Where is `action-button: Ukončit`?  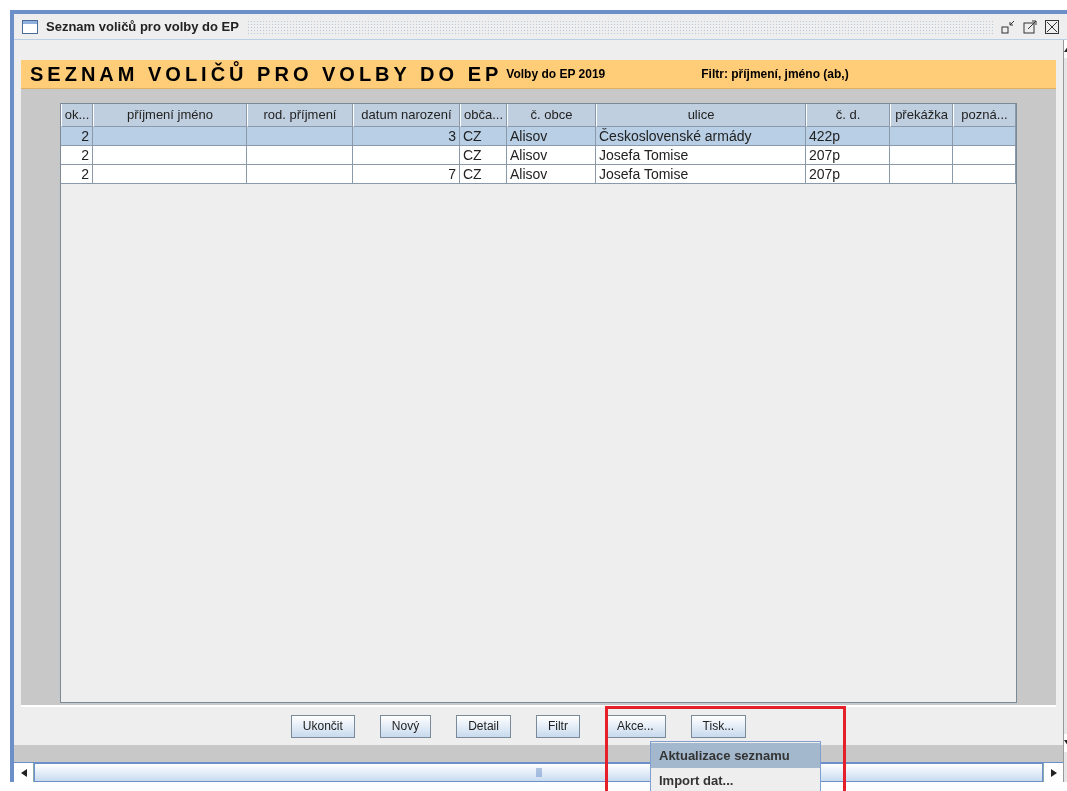
action-button: Ukončit is located at coordinates (322, 726).